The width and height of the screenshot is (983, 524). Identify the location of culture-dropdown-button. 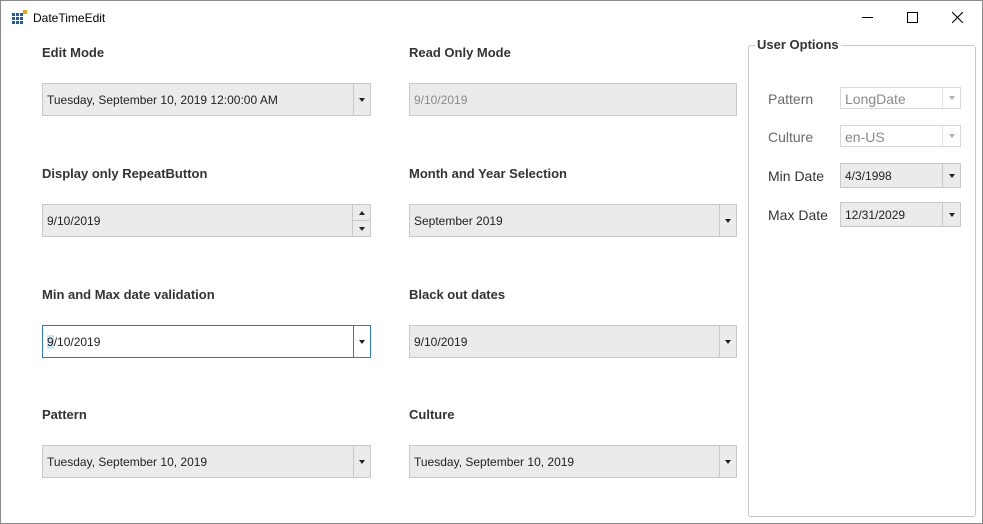
(727, 461).